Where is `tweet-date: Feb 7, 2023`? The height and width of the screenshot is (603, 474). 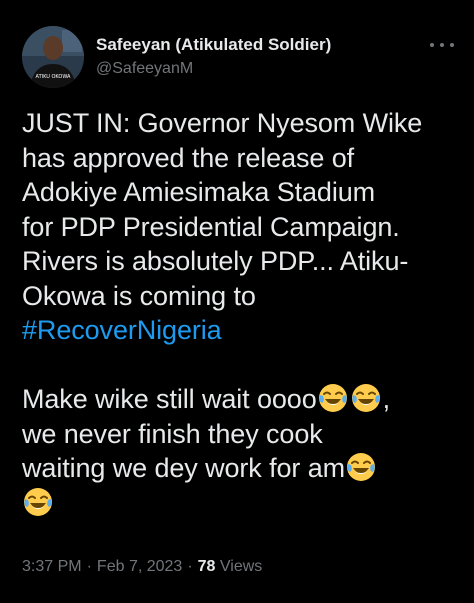 tweet-date: Feb 7, 2023 is located at coordinates (139, 566).